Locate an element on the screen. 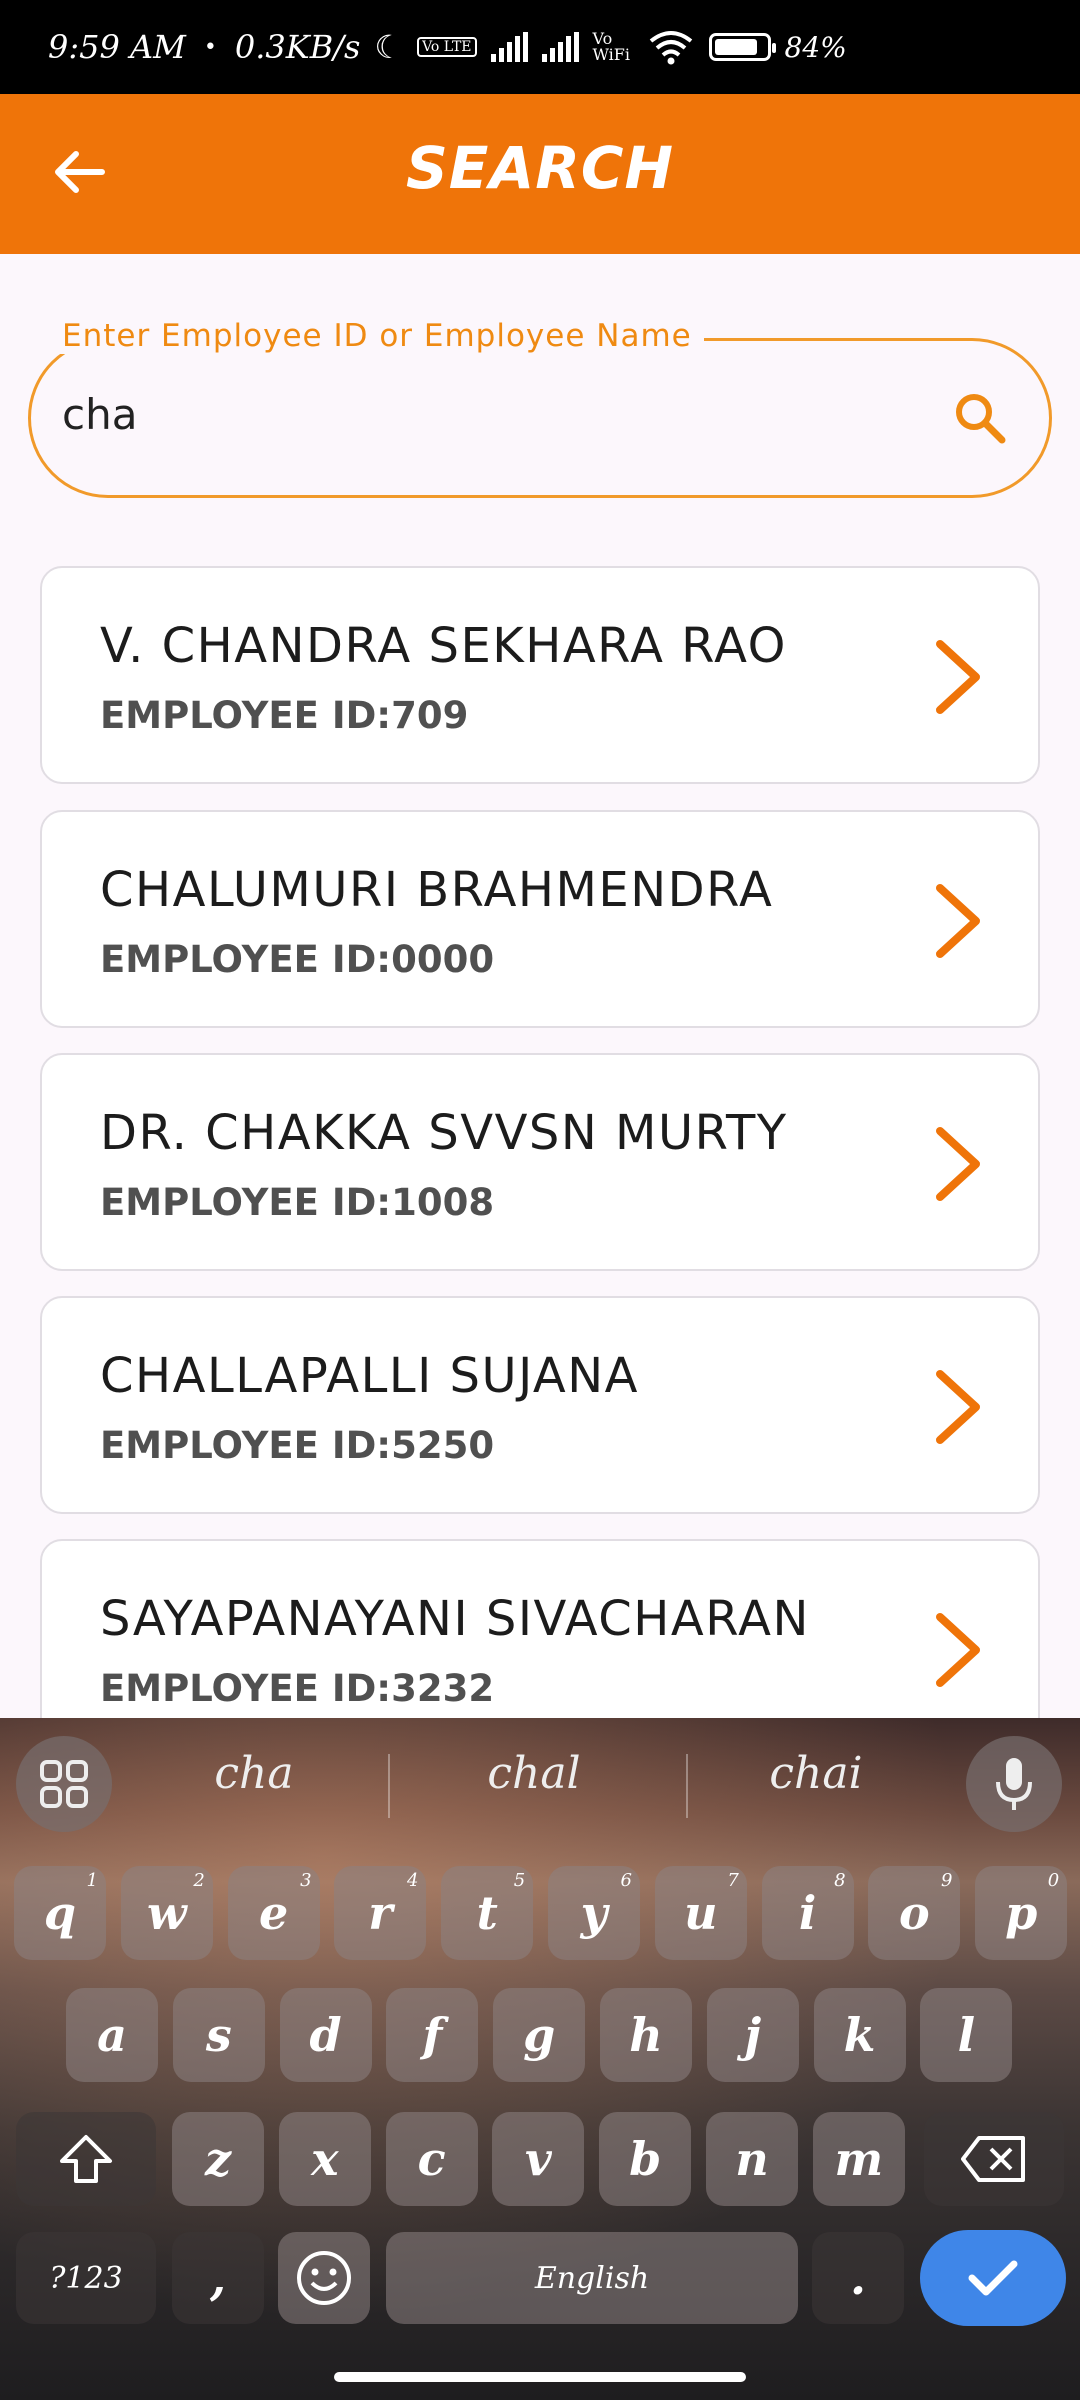 The width and height of the screenshot is (1080, 2400). key-e: e3 is located at coordinates (273, 1913).